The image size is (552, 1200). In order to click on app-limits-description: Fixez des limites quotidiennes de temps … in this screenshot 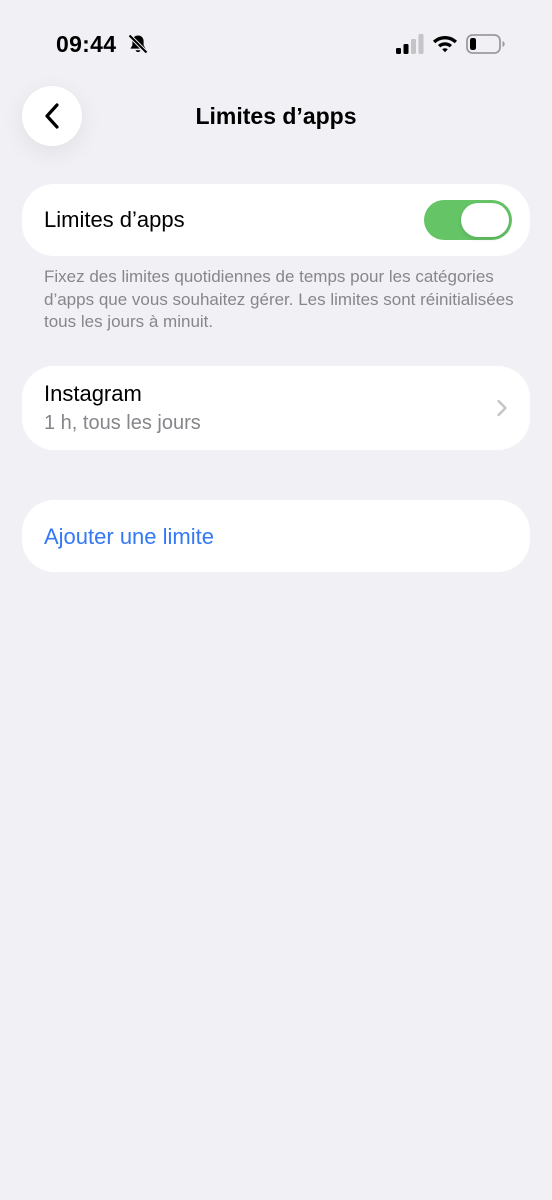, I will do `click(279, 299)`.